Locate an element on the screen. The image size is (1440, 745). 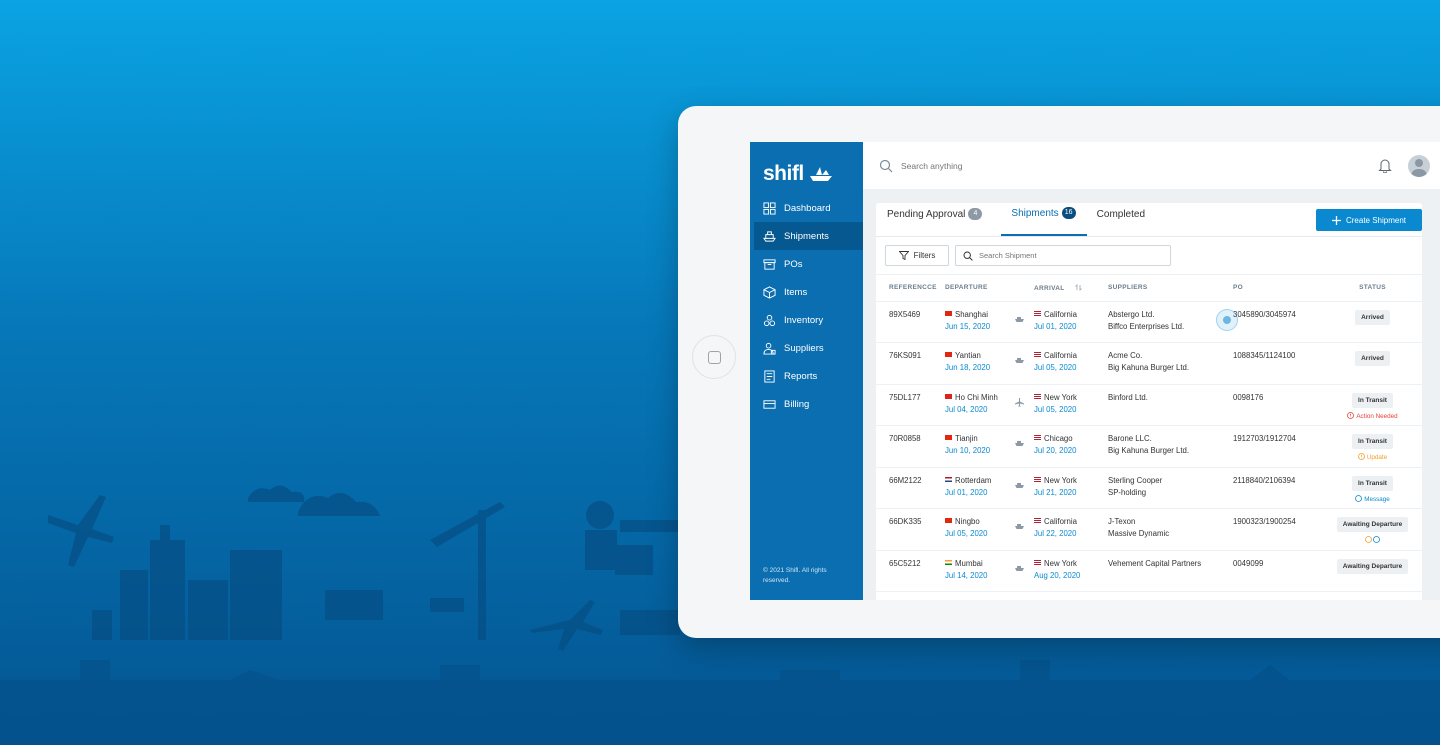
user-avatar is located at coordinates (1419, 166).